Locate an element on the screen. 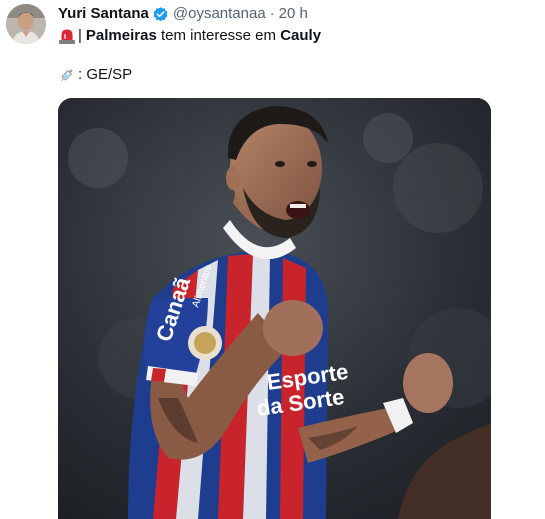 The width and height of the screenshot is (545, 519). tweet-text-line-1: | Palmeiras tem interesse em Cauly is located at coordinates (189, 36).